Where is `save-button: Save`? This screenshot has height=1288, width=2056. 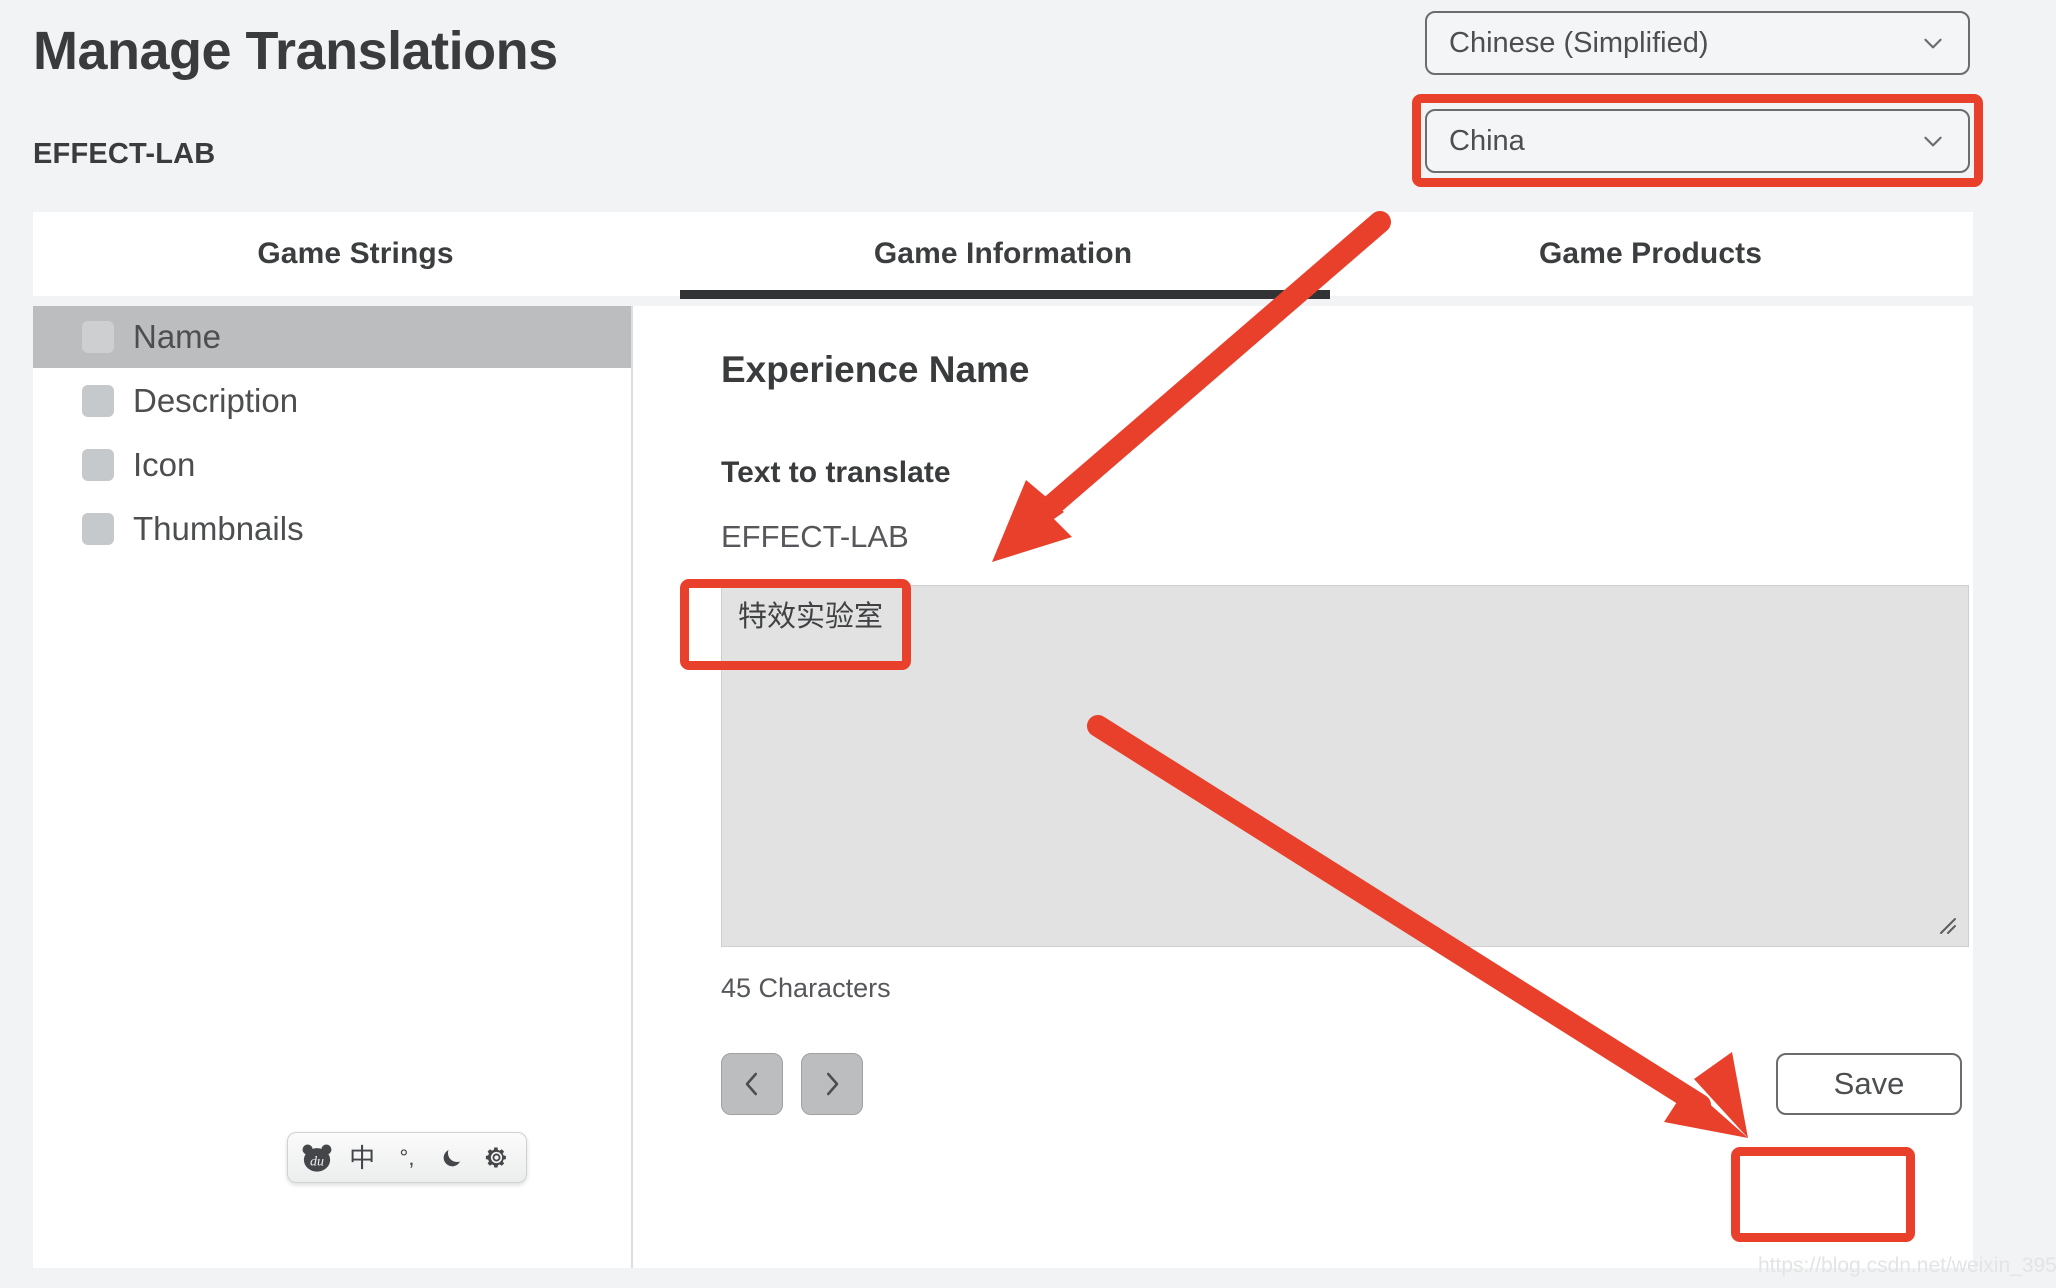 save-button: Save is located at coordinates (1869, 1084).